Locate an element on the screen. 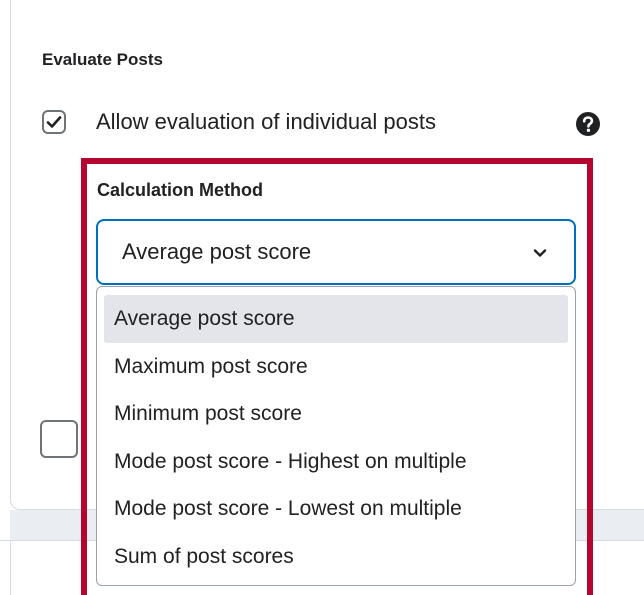 The image size is (644, 595). allow-evaluation-label: Allow evaluation of individual posts is located at coordinates (266, 122).